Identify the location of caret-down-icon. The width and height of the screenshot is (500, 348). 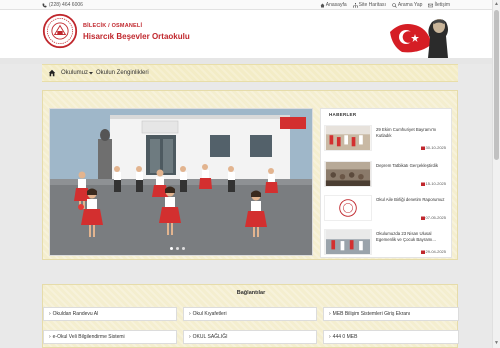
(91, 73).